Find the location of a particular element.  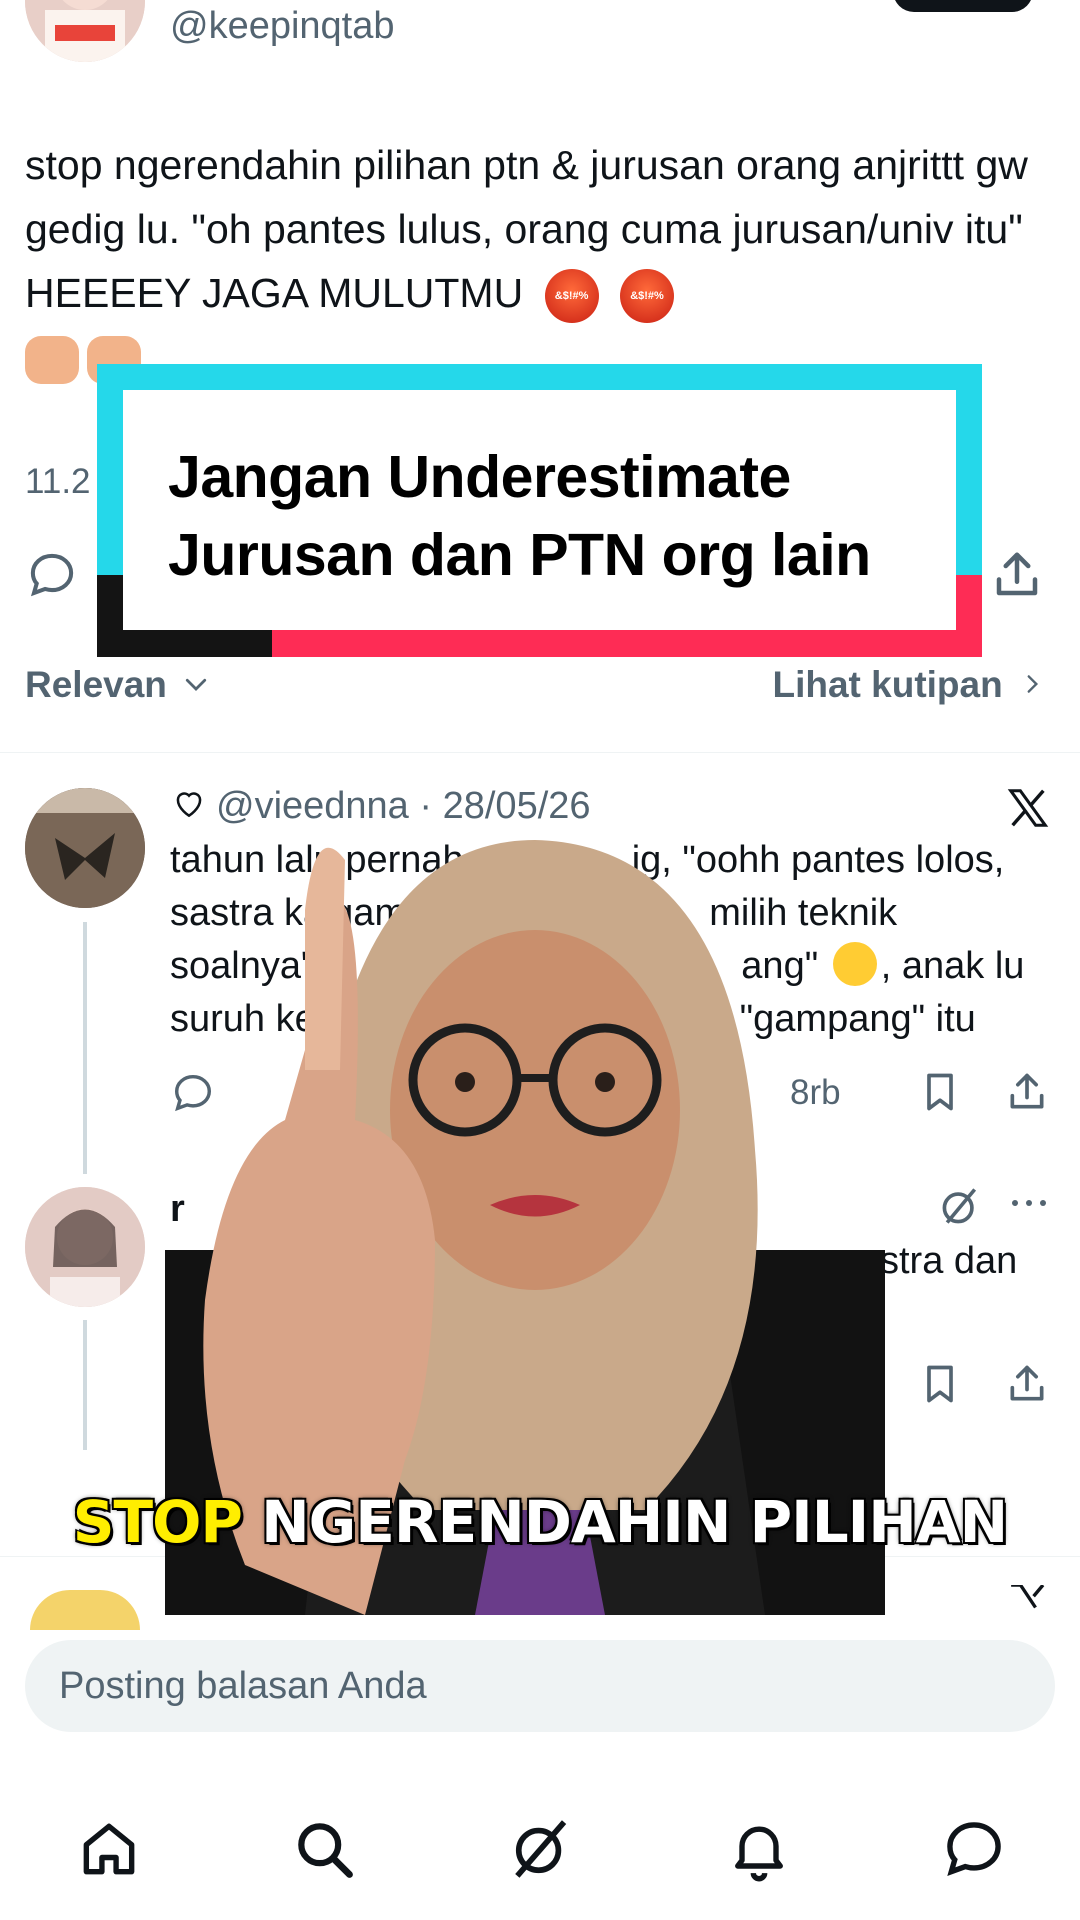

divider is located at coordinates (540, 752).